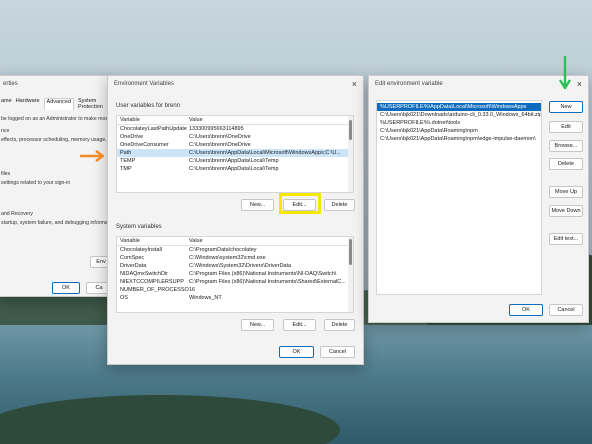 This screenshot has width=592, height=444. Describe the element at coordinates (152, 282) in the screenshot. I see `variable-name: NIEXTCCOMPILERSUPP` at that location.